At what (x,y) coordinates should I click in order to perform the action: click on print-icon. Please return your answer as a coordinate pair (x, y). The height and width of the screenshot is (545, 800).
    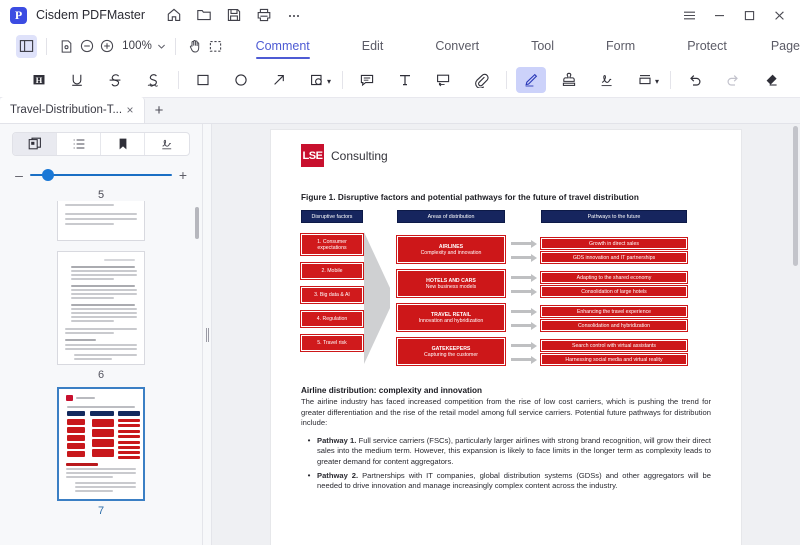
    Looking at the image, I should click on (264, 15).